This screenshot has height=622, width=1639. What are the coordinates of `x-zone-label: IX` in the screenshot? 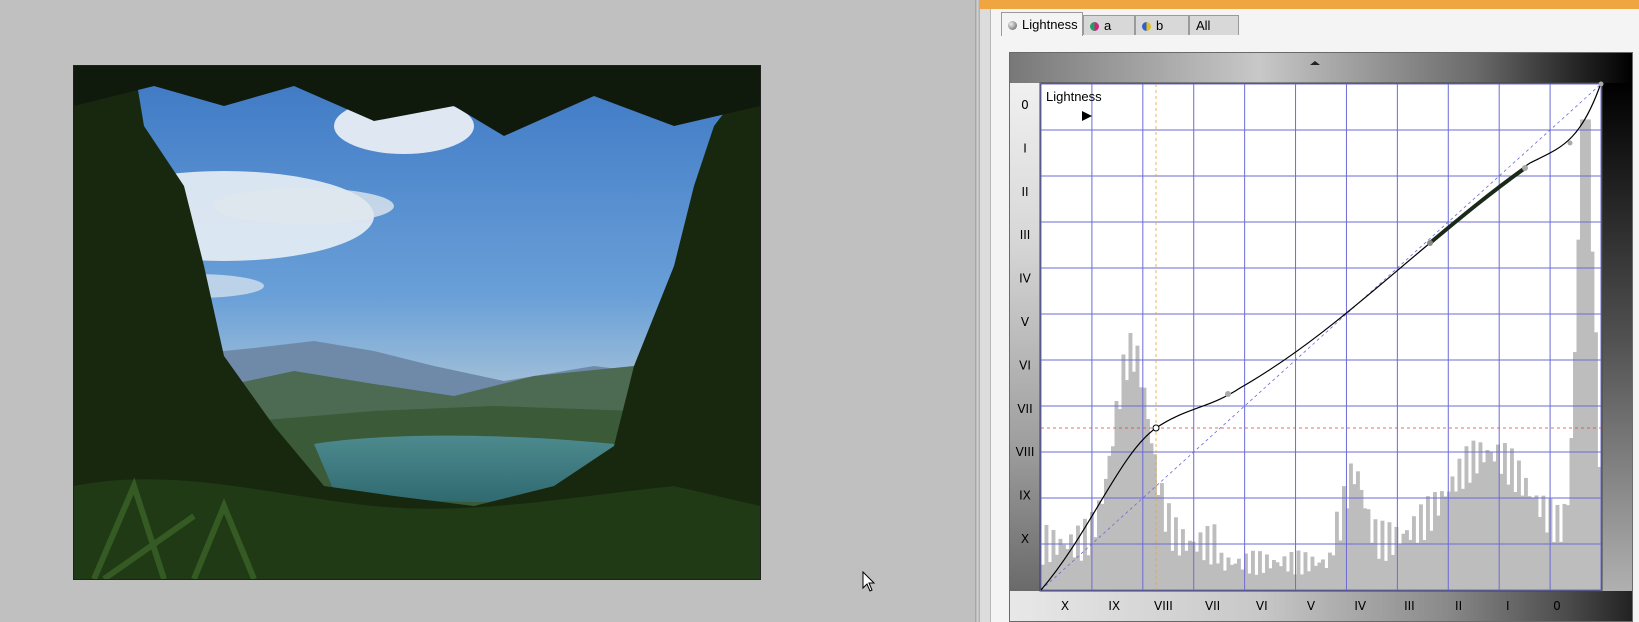 It's located at (1114, 606).